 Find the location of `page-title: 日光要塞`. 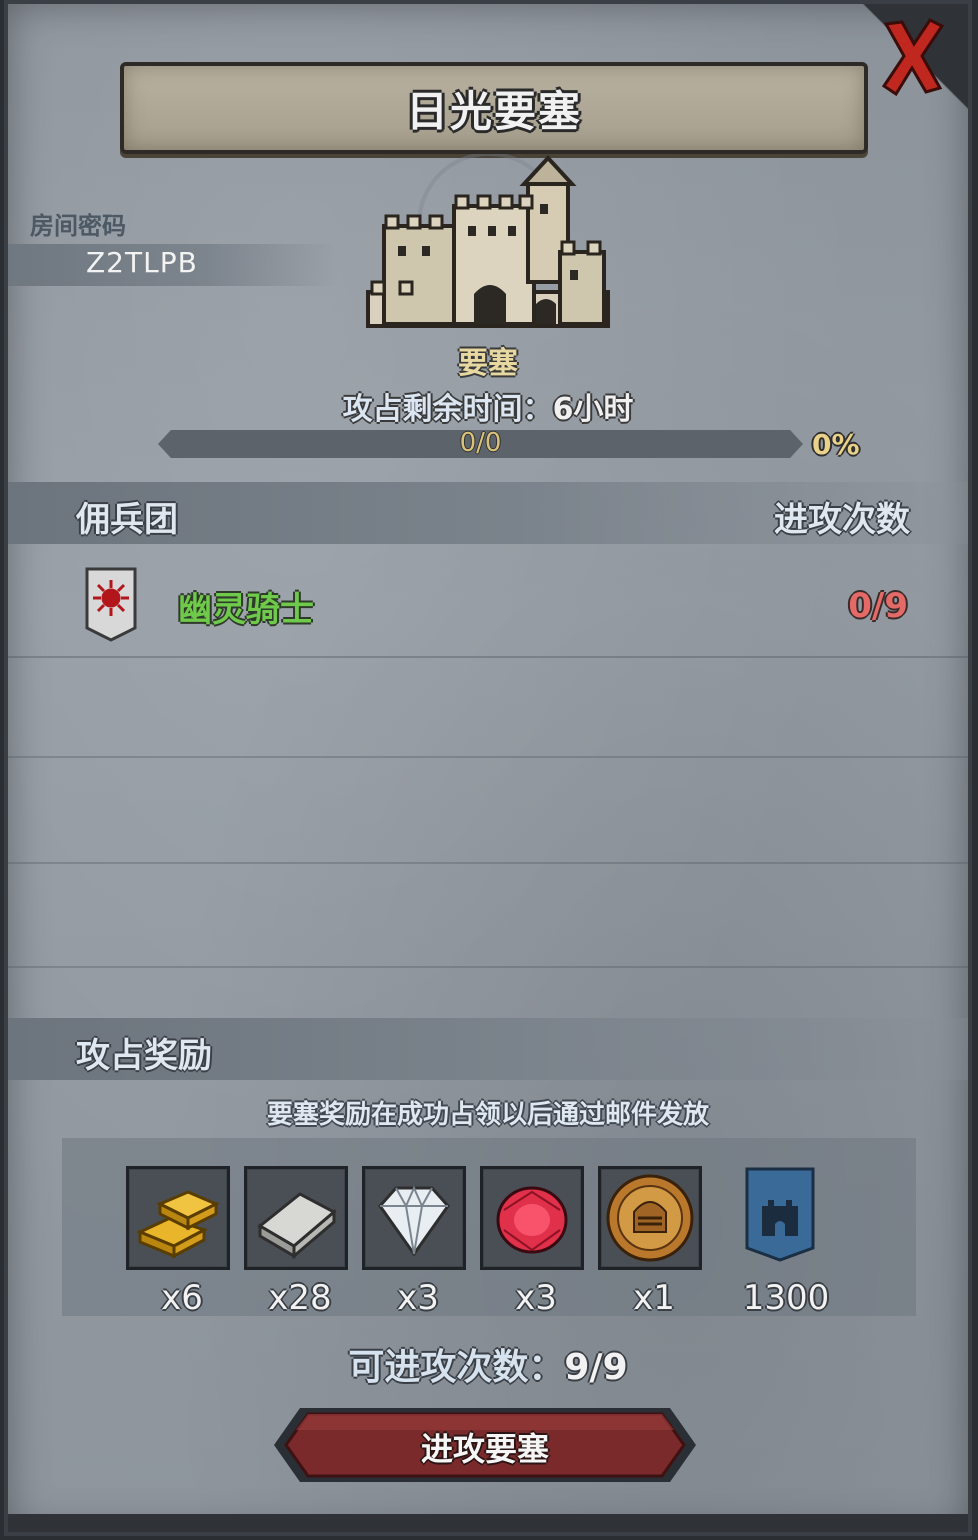

page-title: 日光要塞 is located at coordinates (493, 111).